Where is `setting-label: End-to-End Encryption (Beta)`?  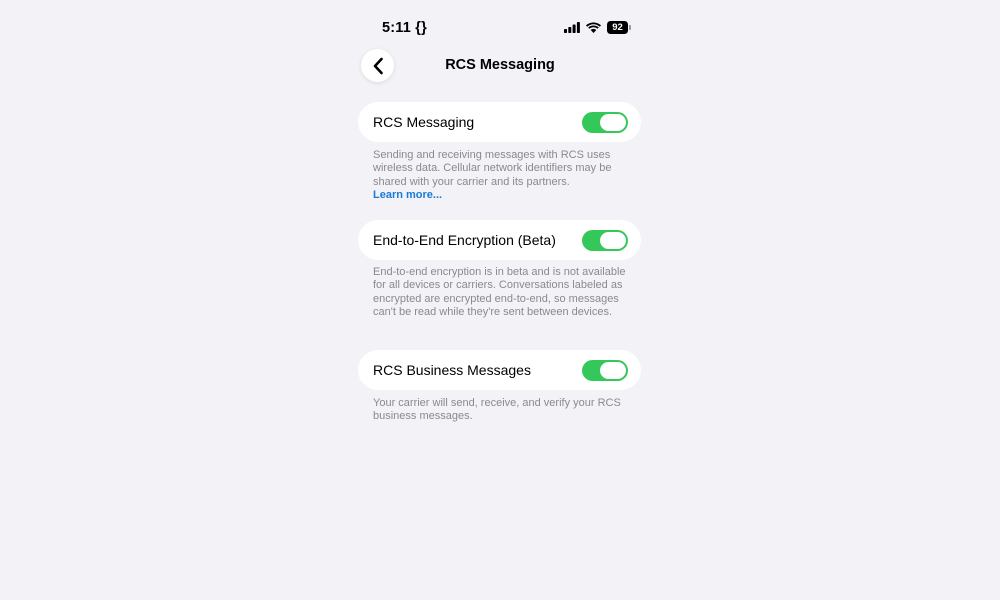
setting-label: End-to-End Encryption (Beta) is located at coordinates (464, 240).